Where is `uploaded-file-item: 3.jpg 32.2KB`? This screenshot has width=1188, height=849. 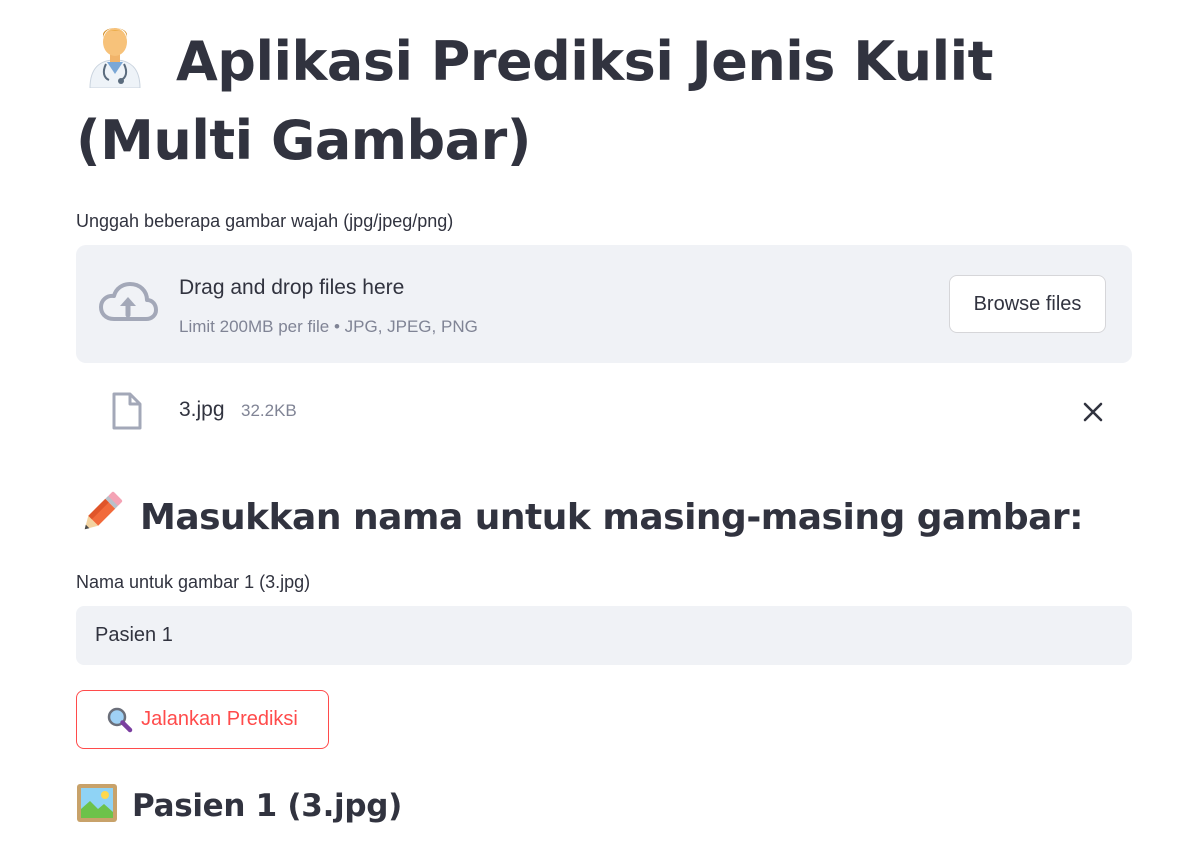 uploaded-file-item: 3.jpg 32.2KB is located at coordinates (604, 411).